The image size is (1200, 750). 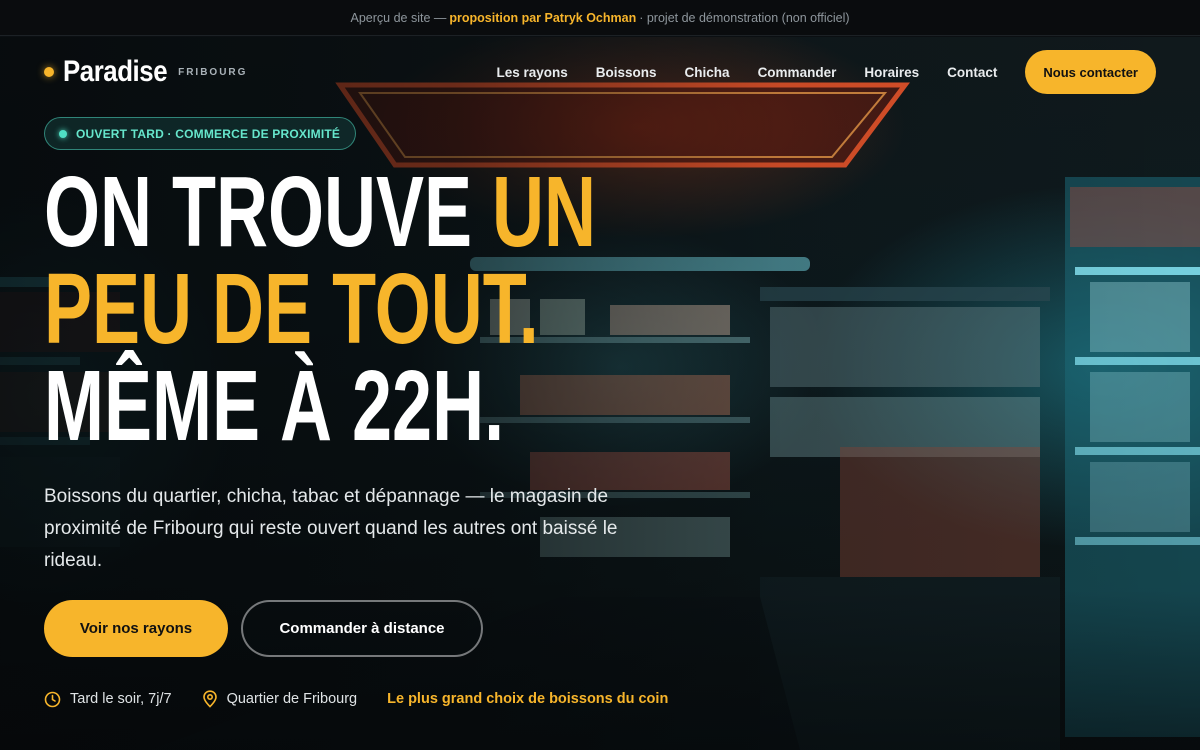 I want to click on headline-line-3: MÊME À 22H., so click(x=274, y=406).